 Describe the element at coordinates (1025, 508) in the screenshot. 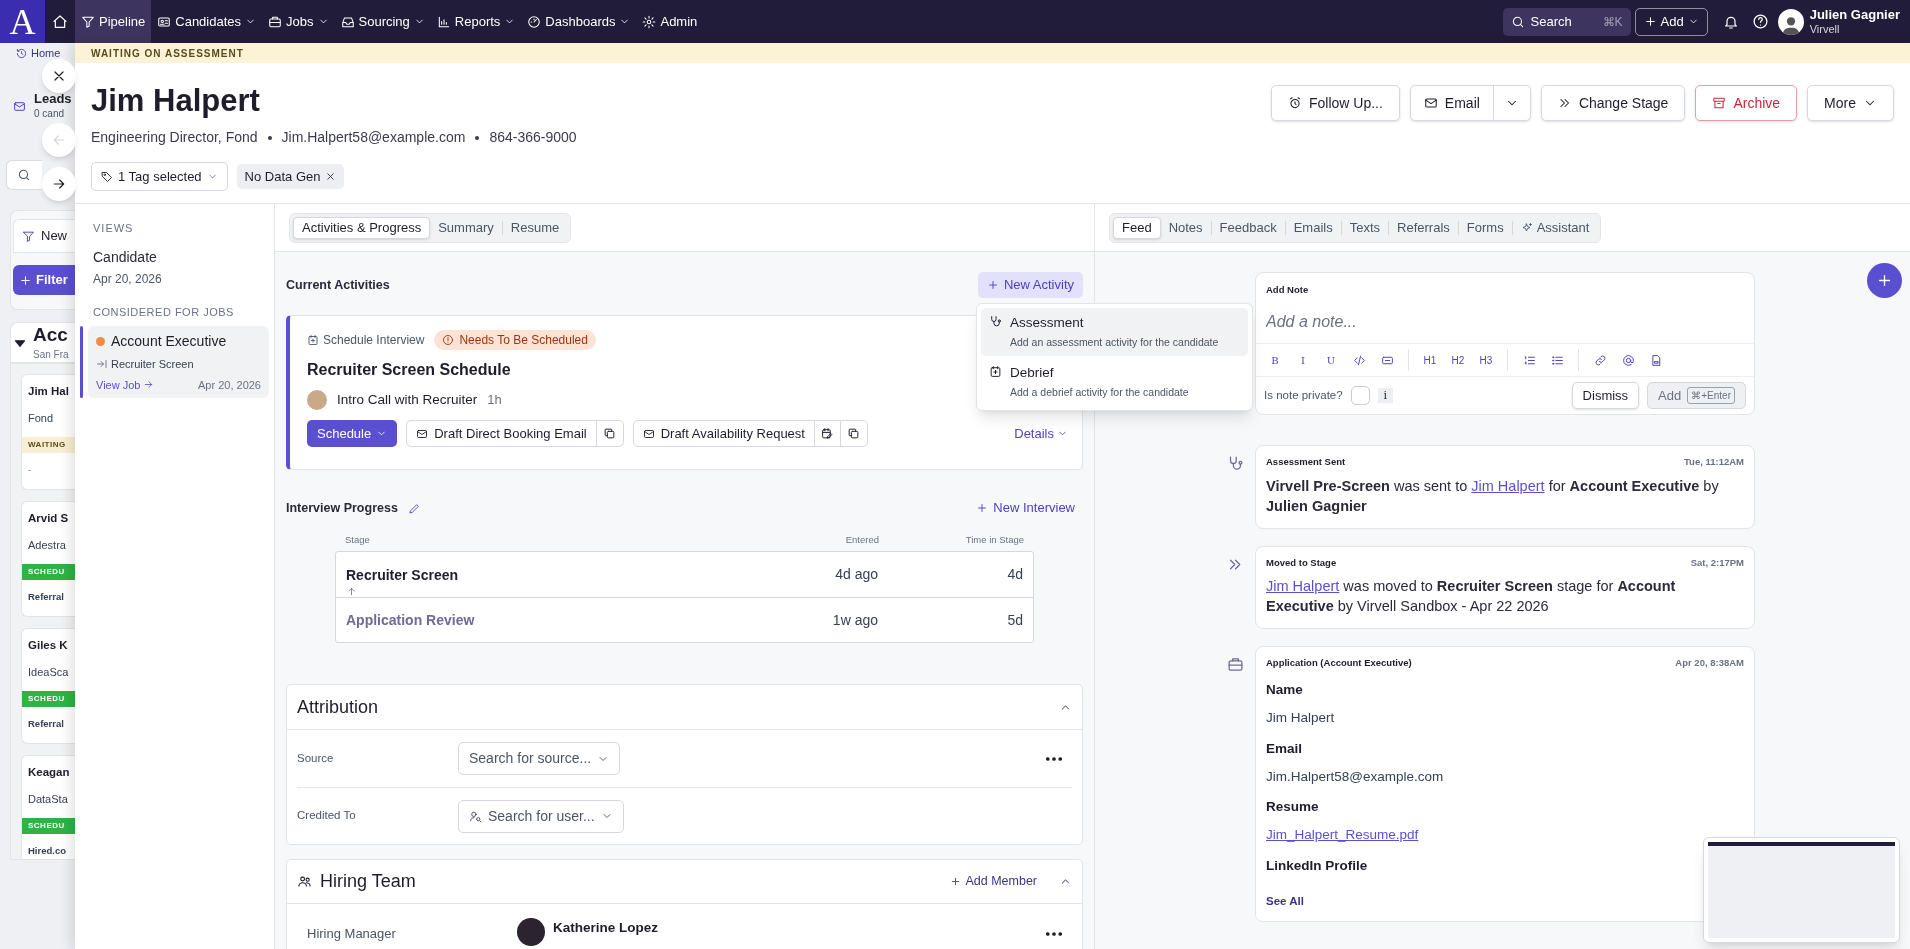

I see `new-interview-button: New Interview` at that location.